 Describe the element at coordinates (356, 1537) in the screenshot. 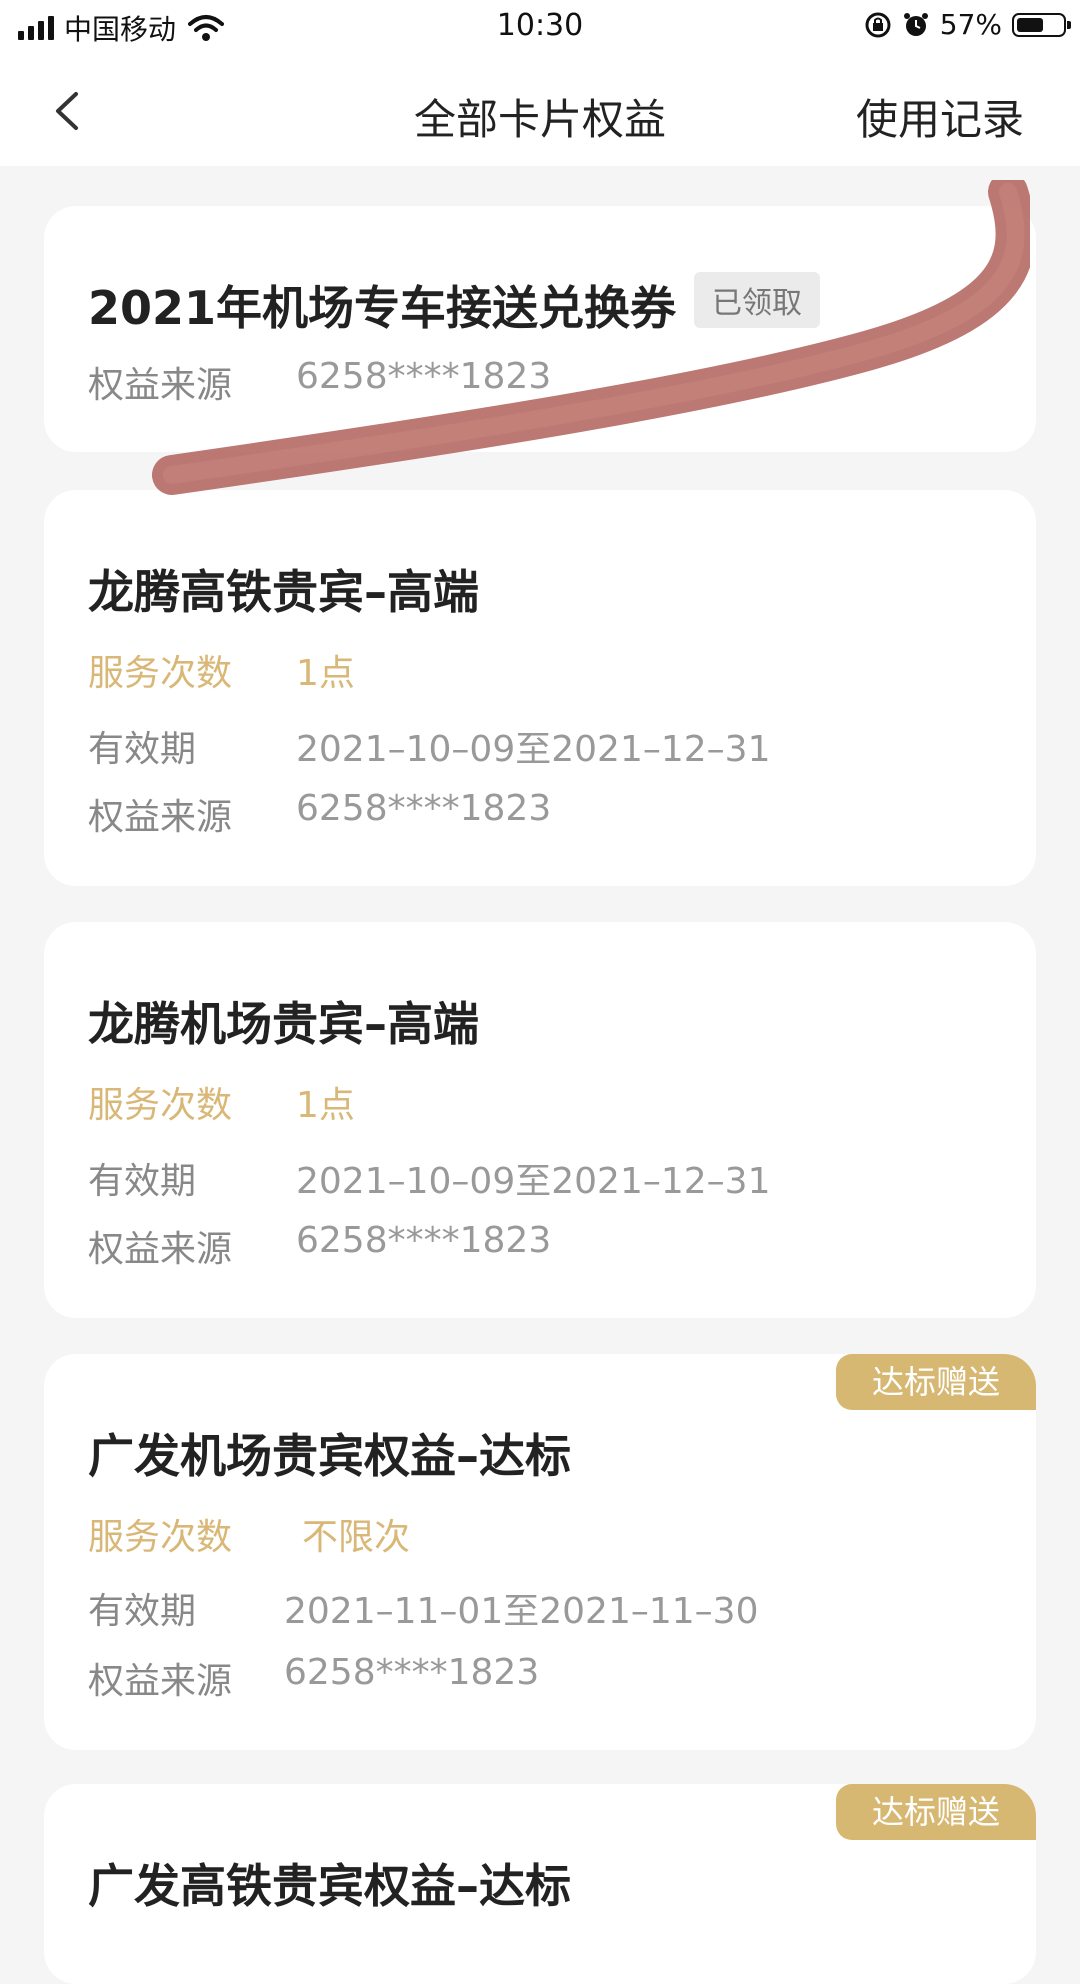

I see `service-count-value: 不限次` at that location.